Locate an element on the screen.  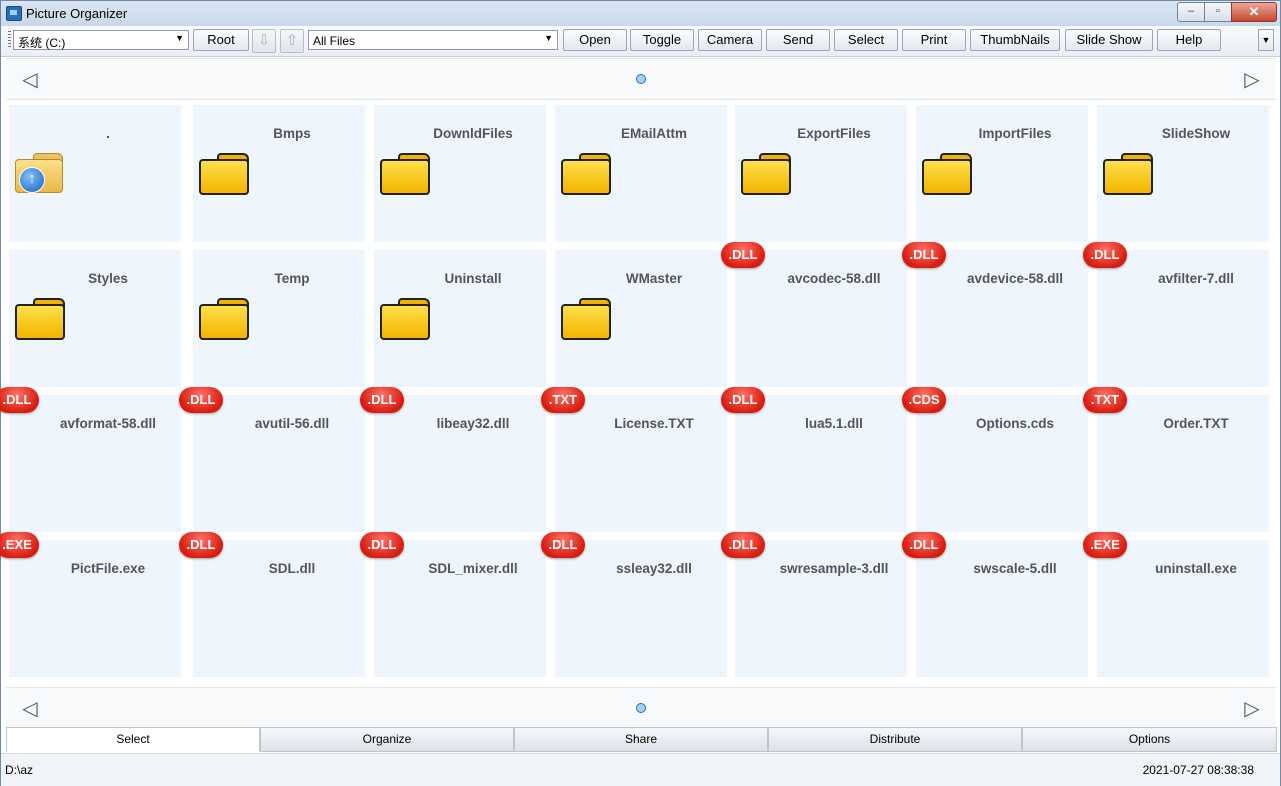
folder-tile: Temp is located at coordinates (279, 318).